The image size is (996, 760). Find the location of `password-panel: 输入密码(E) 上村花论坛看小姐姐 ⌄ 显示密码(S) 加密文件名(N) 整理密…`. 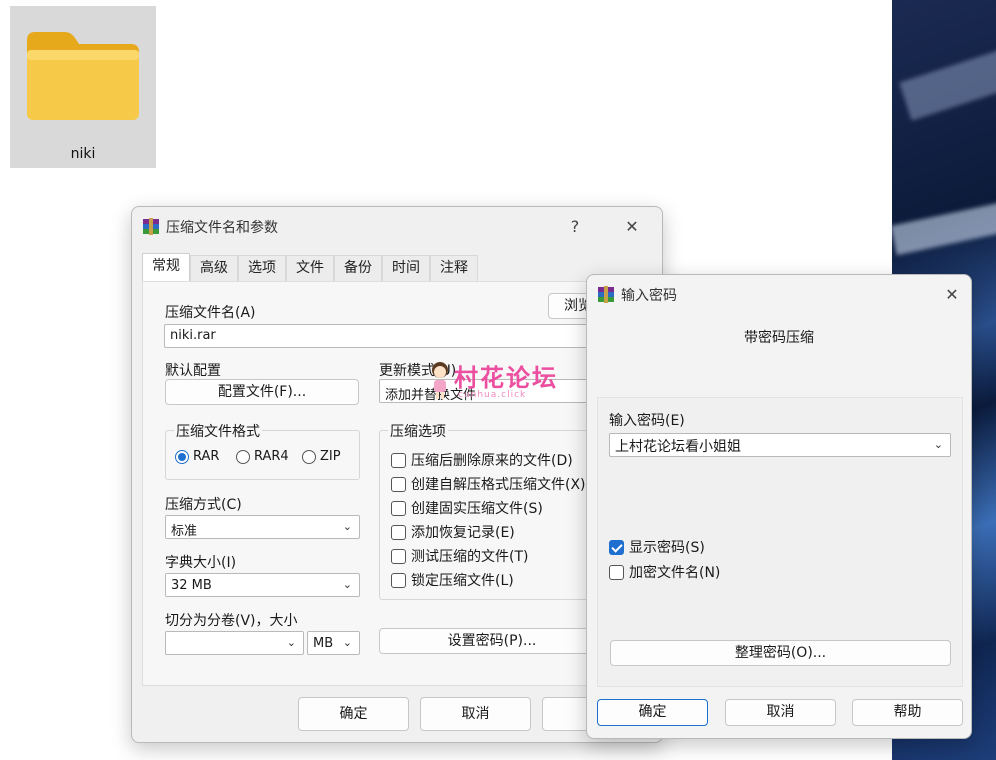

password-panel: 输入密码(E) 上村花论坛看小姐姐 ⌄ 显示密码(S) 加密文件名(N) 整理密… is located at coordinates (780, 542).